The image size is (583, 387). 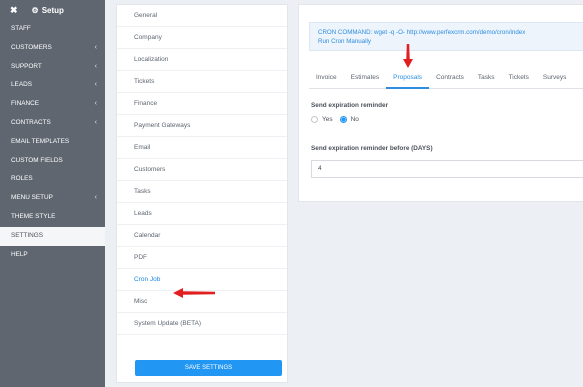 I want to click on sidebar-title: Setup, so click(x=52, y=10).